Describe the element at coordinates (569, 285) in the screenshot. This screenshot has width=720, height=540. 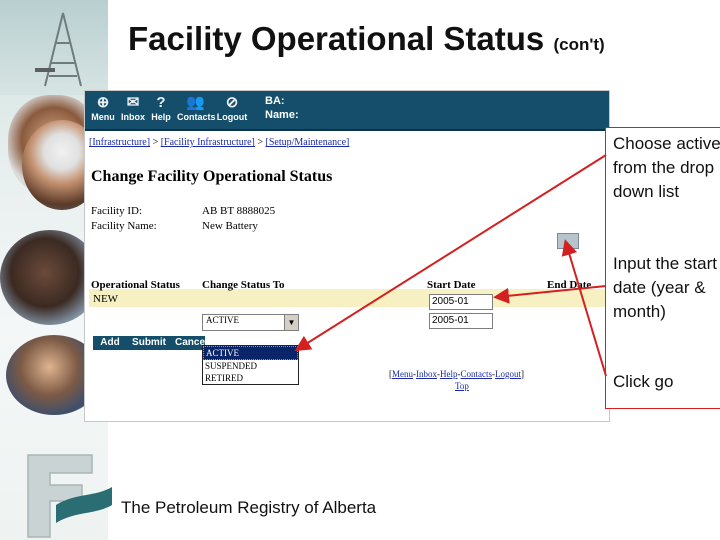
I see `col-end-date: End Date` at that location.